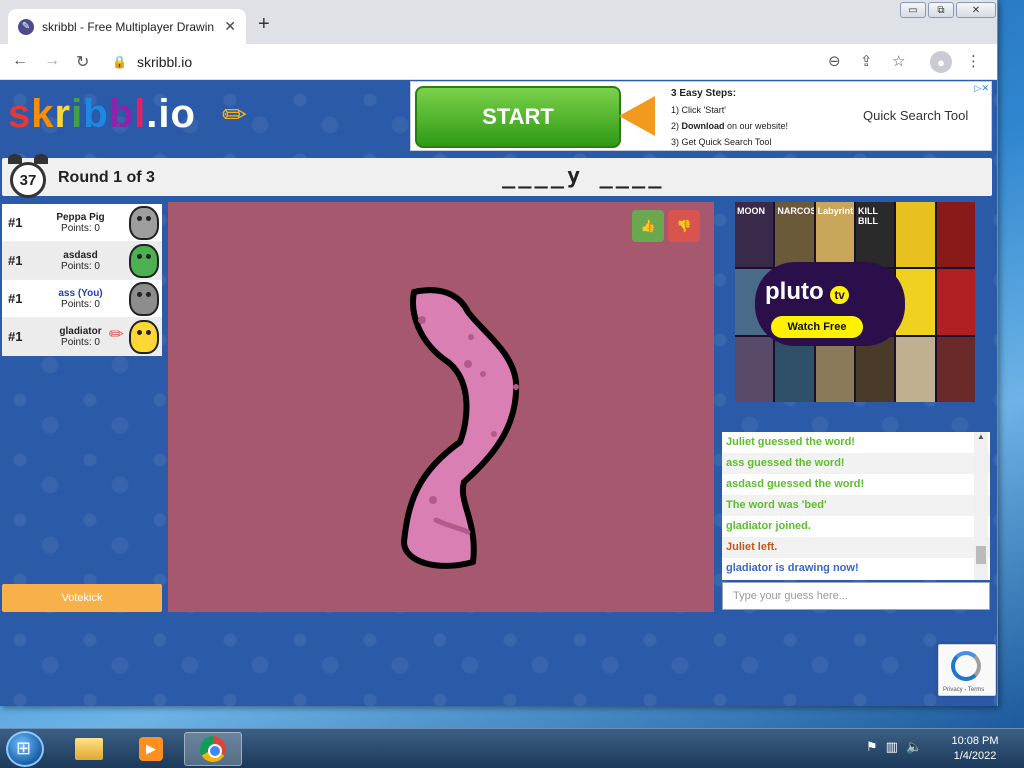 The width and height of the screenshot is (1024, 768). Describe the element at coordinates (119, 62) in the screenshot. I see `lock-icon: 🔒` at that location.